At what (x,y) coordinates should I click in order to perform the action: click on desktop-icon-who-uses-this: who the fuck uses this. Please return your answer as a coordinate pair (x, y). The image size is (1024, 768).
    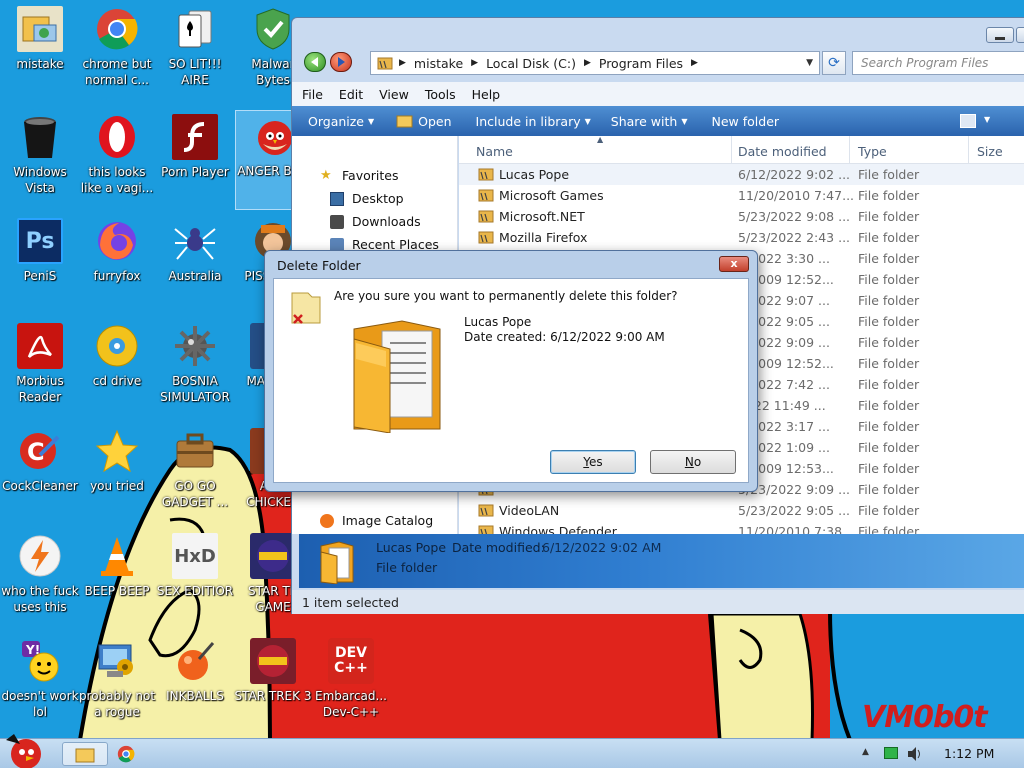
    Looking at the image, I should click on (40, 581).